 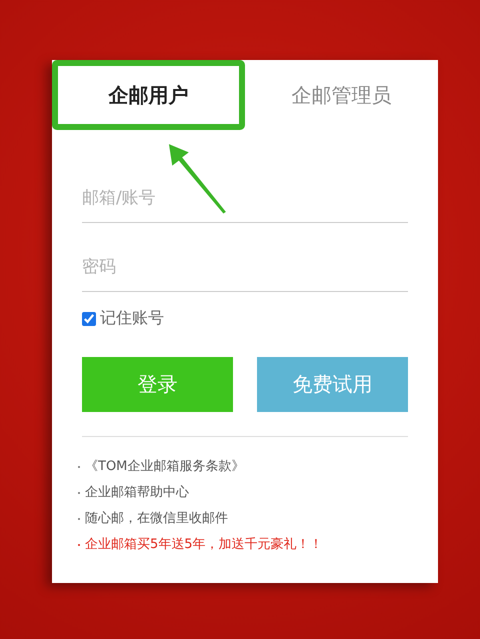 I want to click on link: 随心邮，在微信里收邮件, so click(x=156, y=518).